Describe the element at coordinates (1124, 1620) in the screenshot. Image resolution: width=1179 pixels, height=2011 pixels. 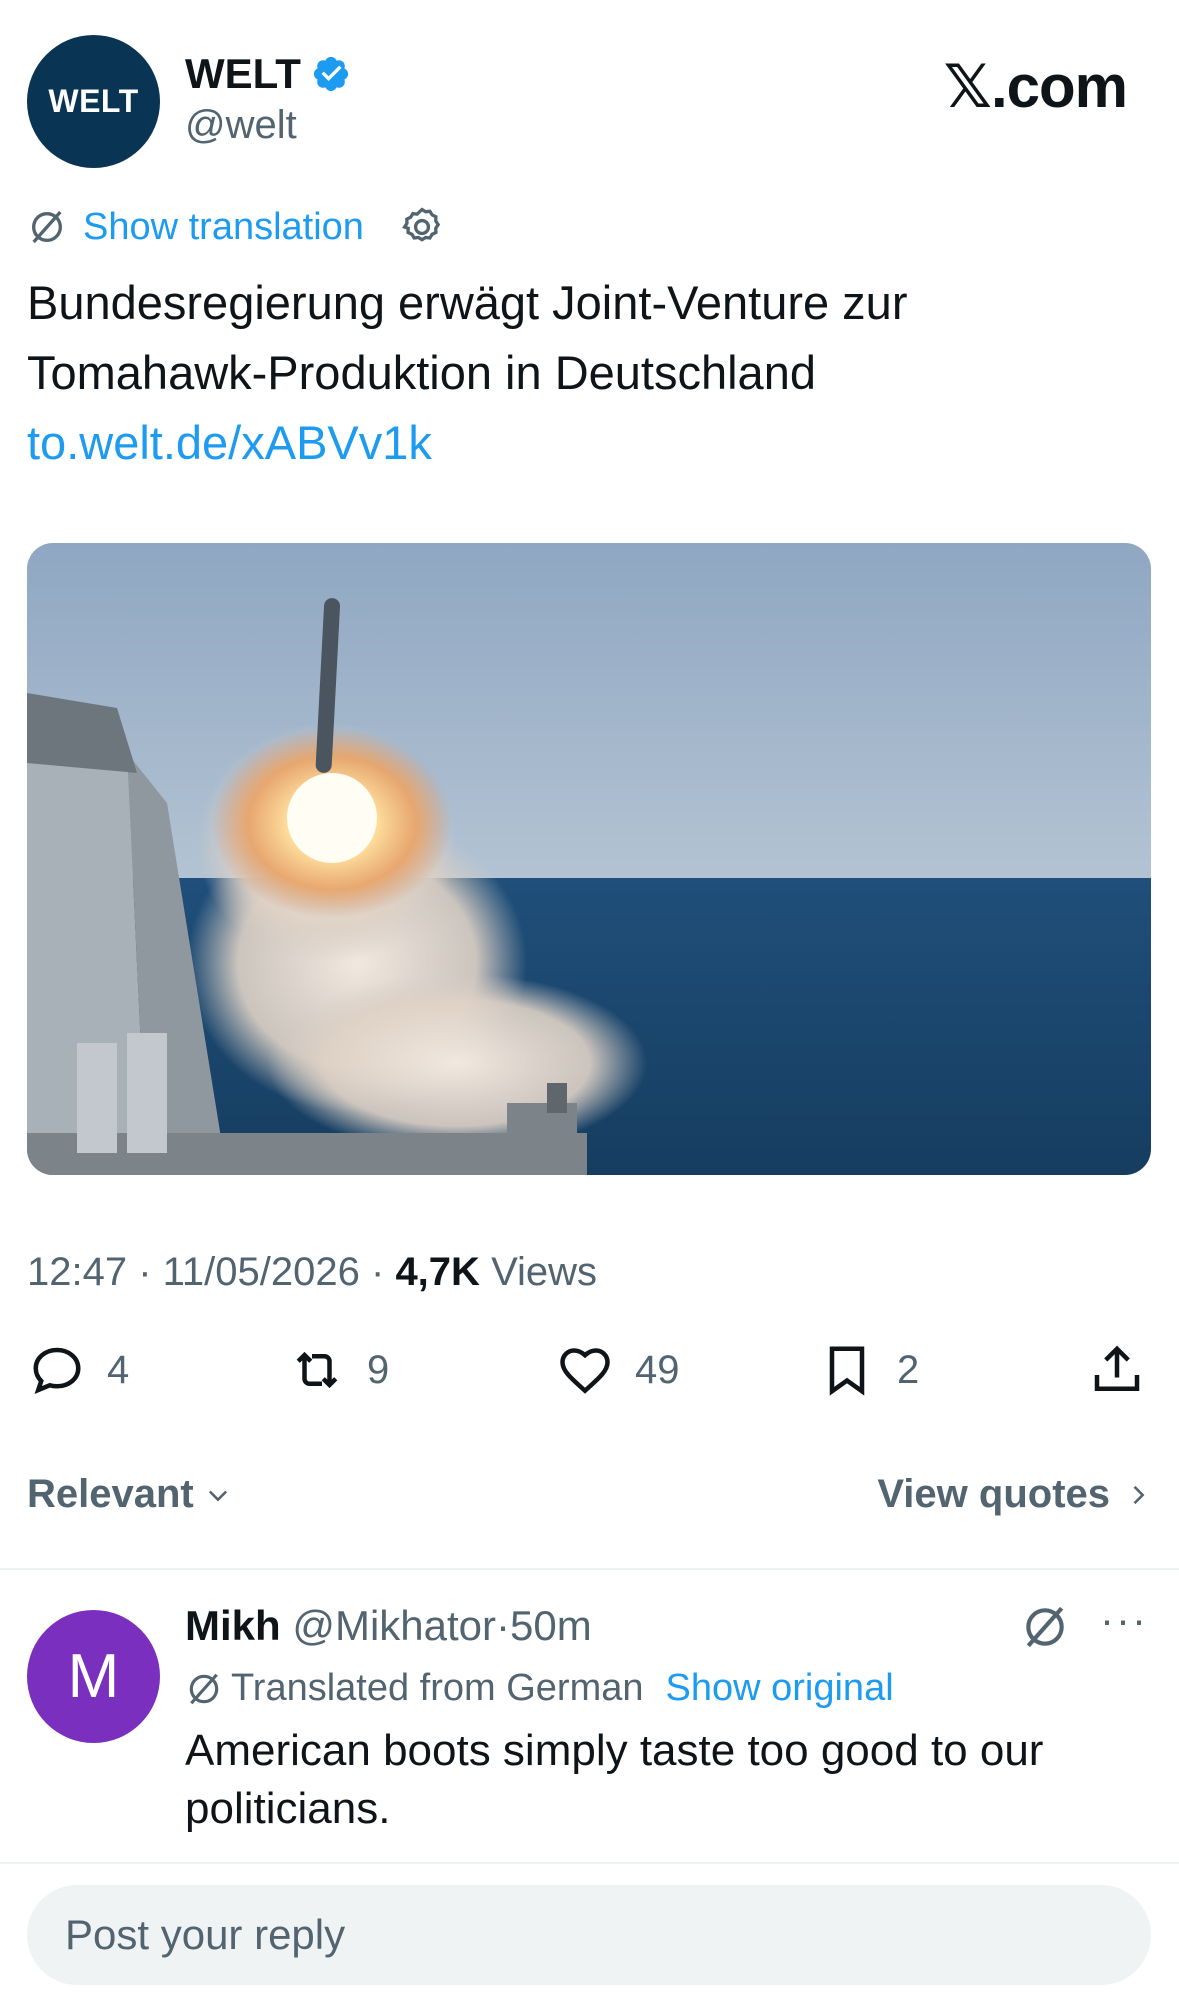
I see `more-options-icon: ···` at that location.